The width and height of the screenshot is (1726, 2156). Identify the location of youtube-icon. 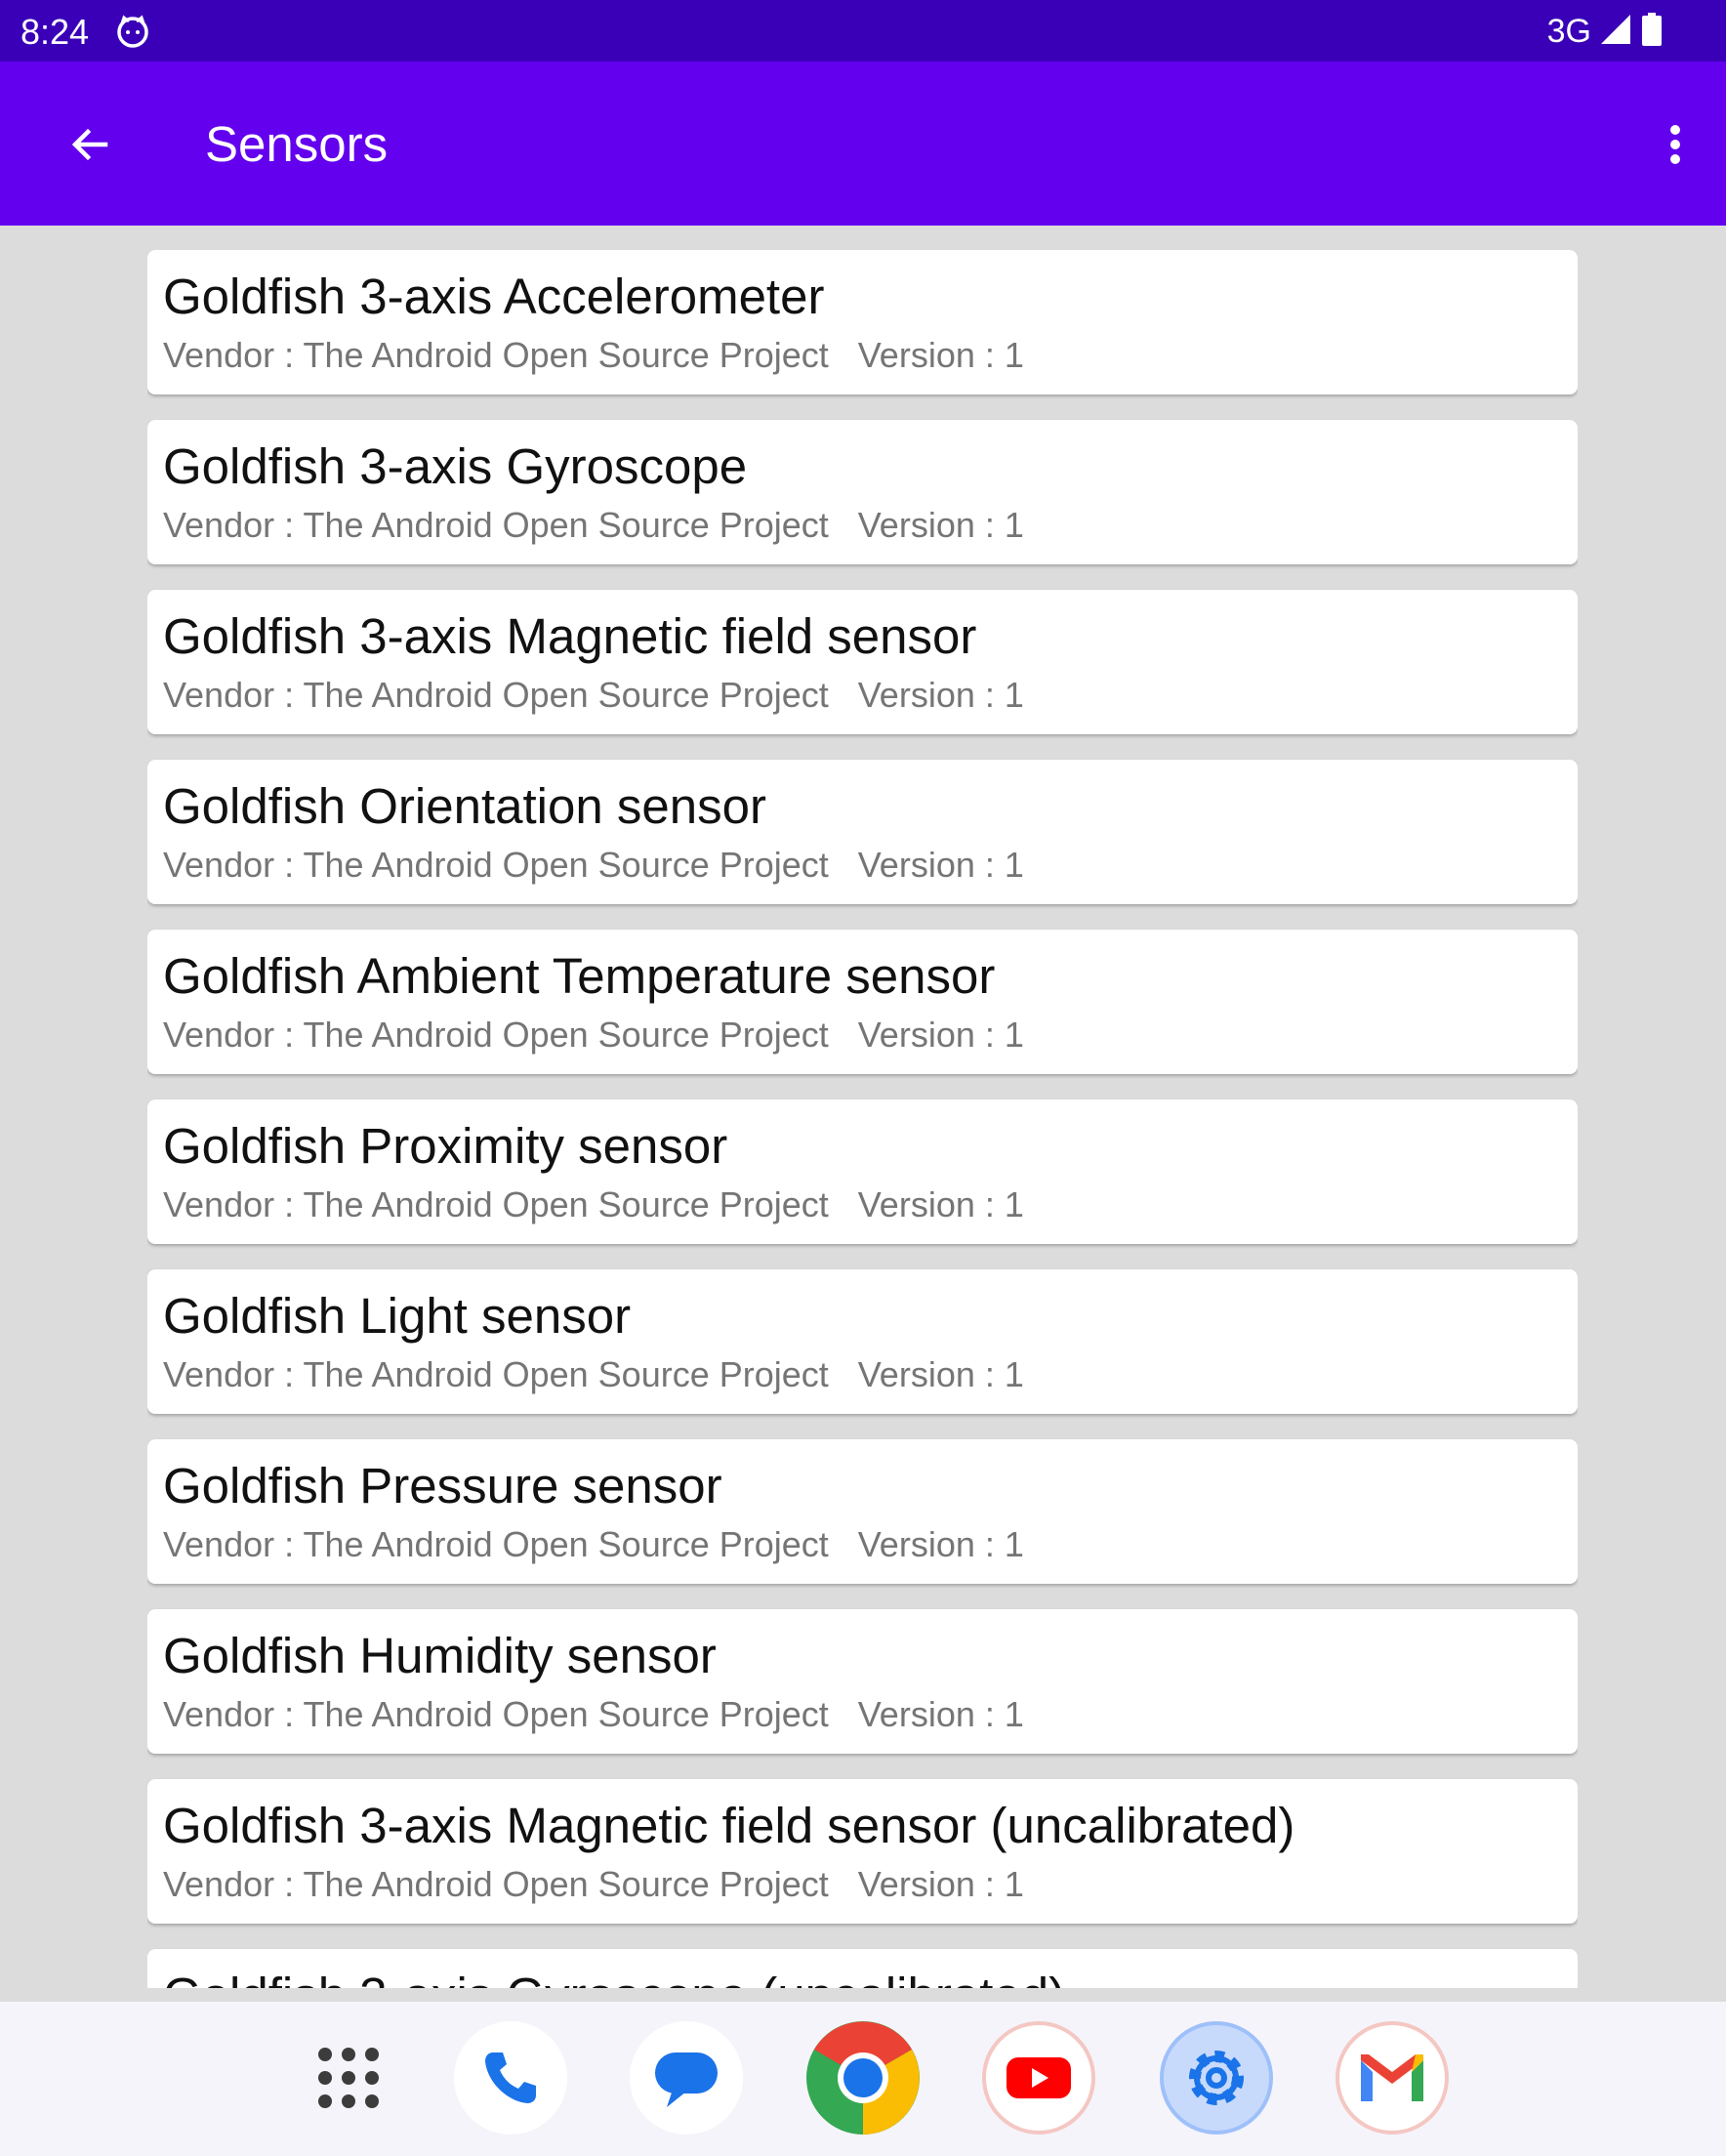
(1038, 2078).